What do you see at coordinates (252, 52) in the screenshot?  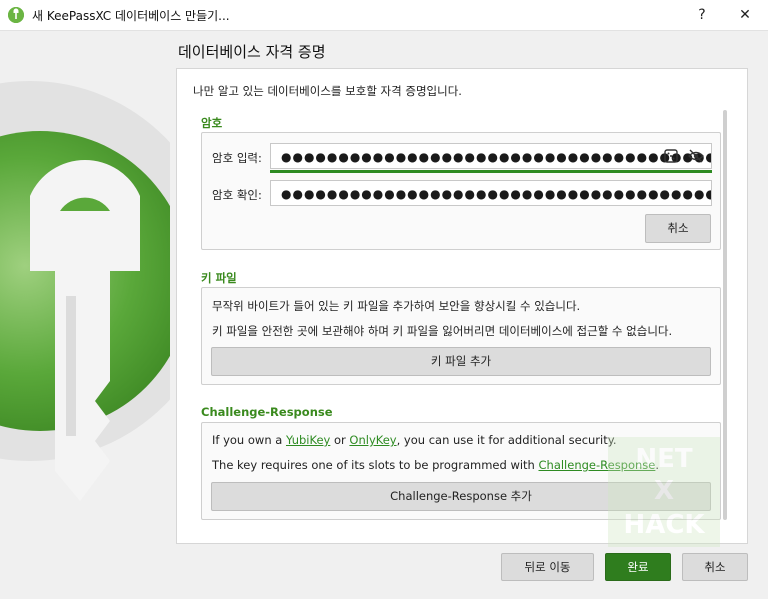 I see `page-title: 데이터베이스 자격 증명` at bounding box center [252, 52].